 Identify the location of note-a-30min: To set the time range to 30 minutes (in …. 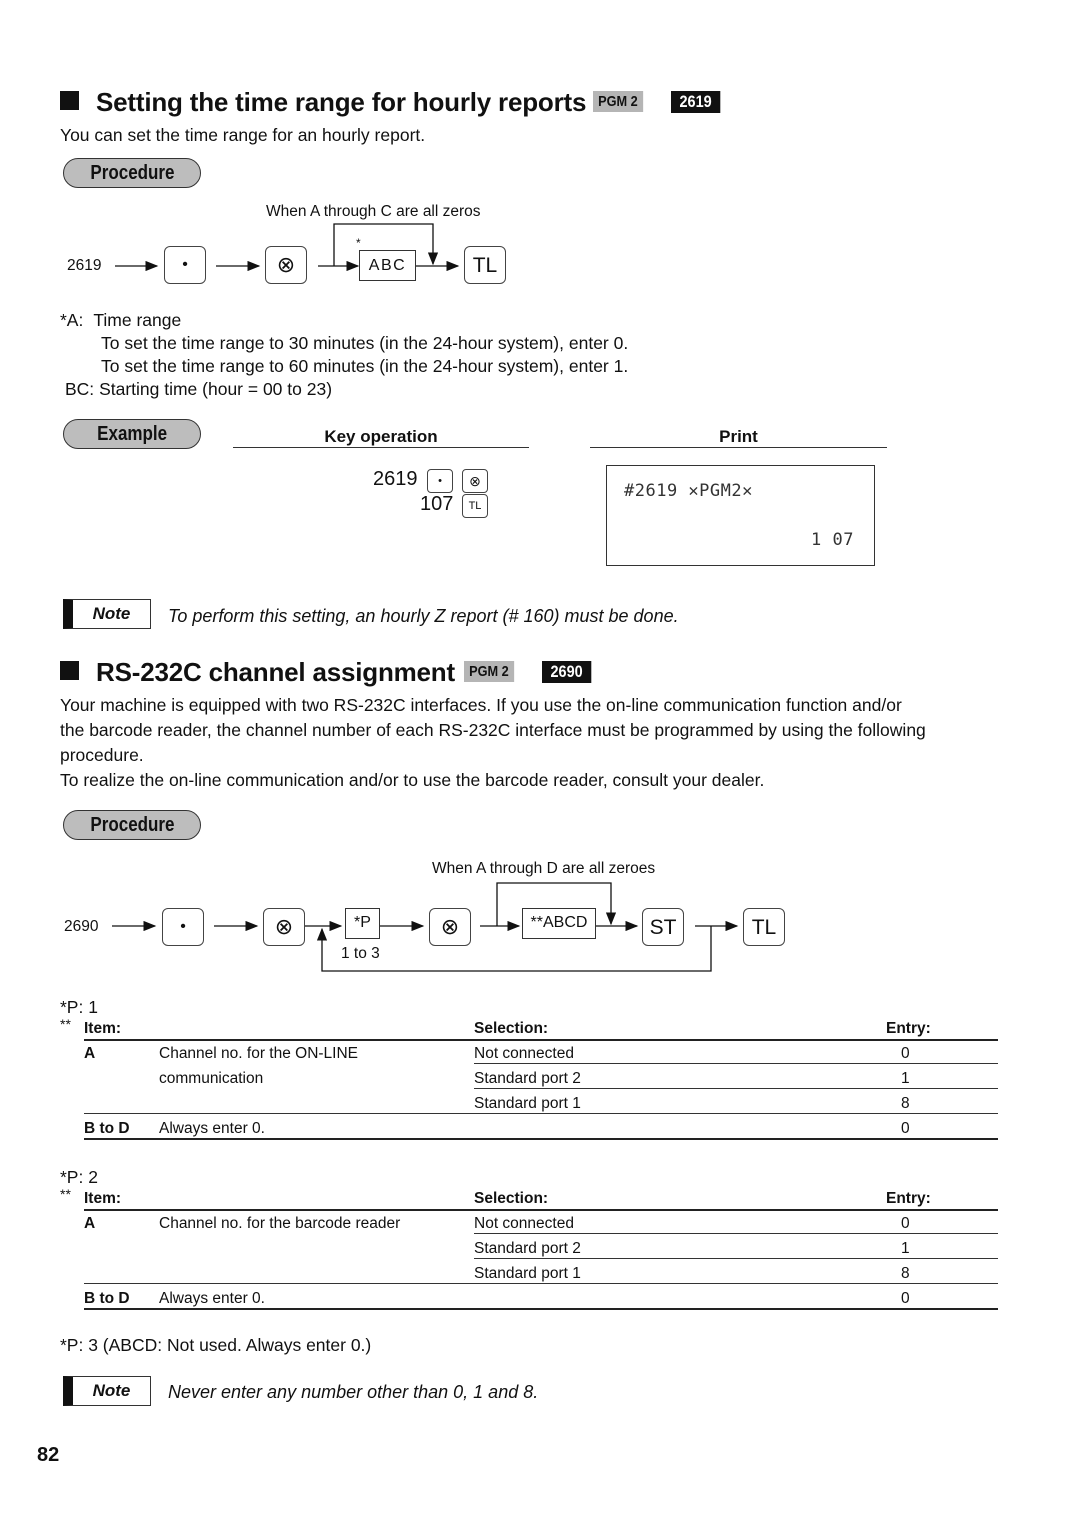
(365, 343).